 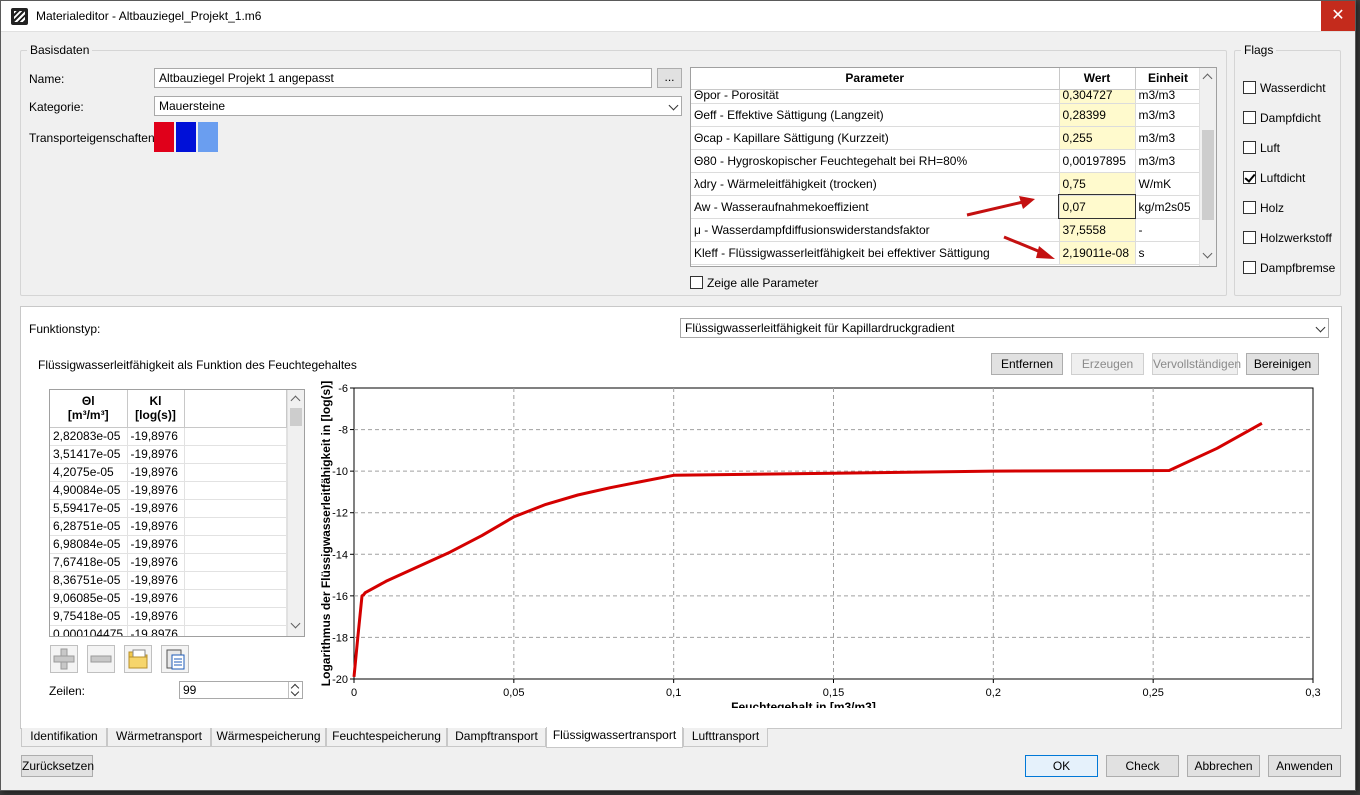 I want to click on kategorie-select: Mauersteine, so click(x=418, y=106).